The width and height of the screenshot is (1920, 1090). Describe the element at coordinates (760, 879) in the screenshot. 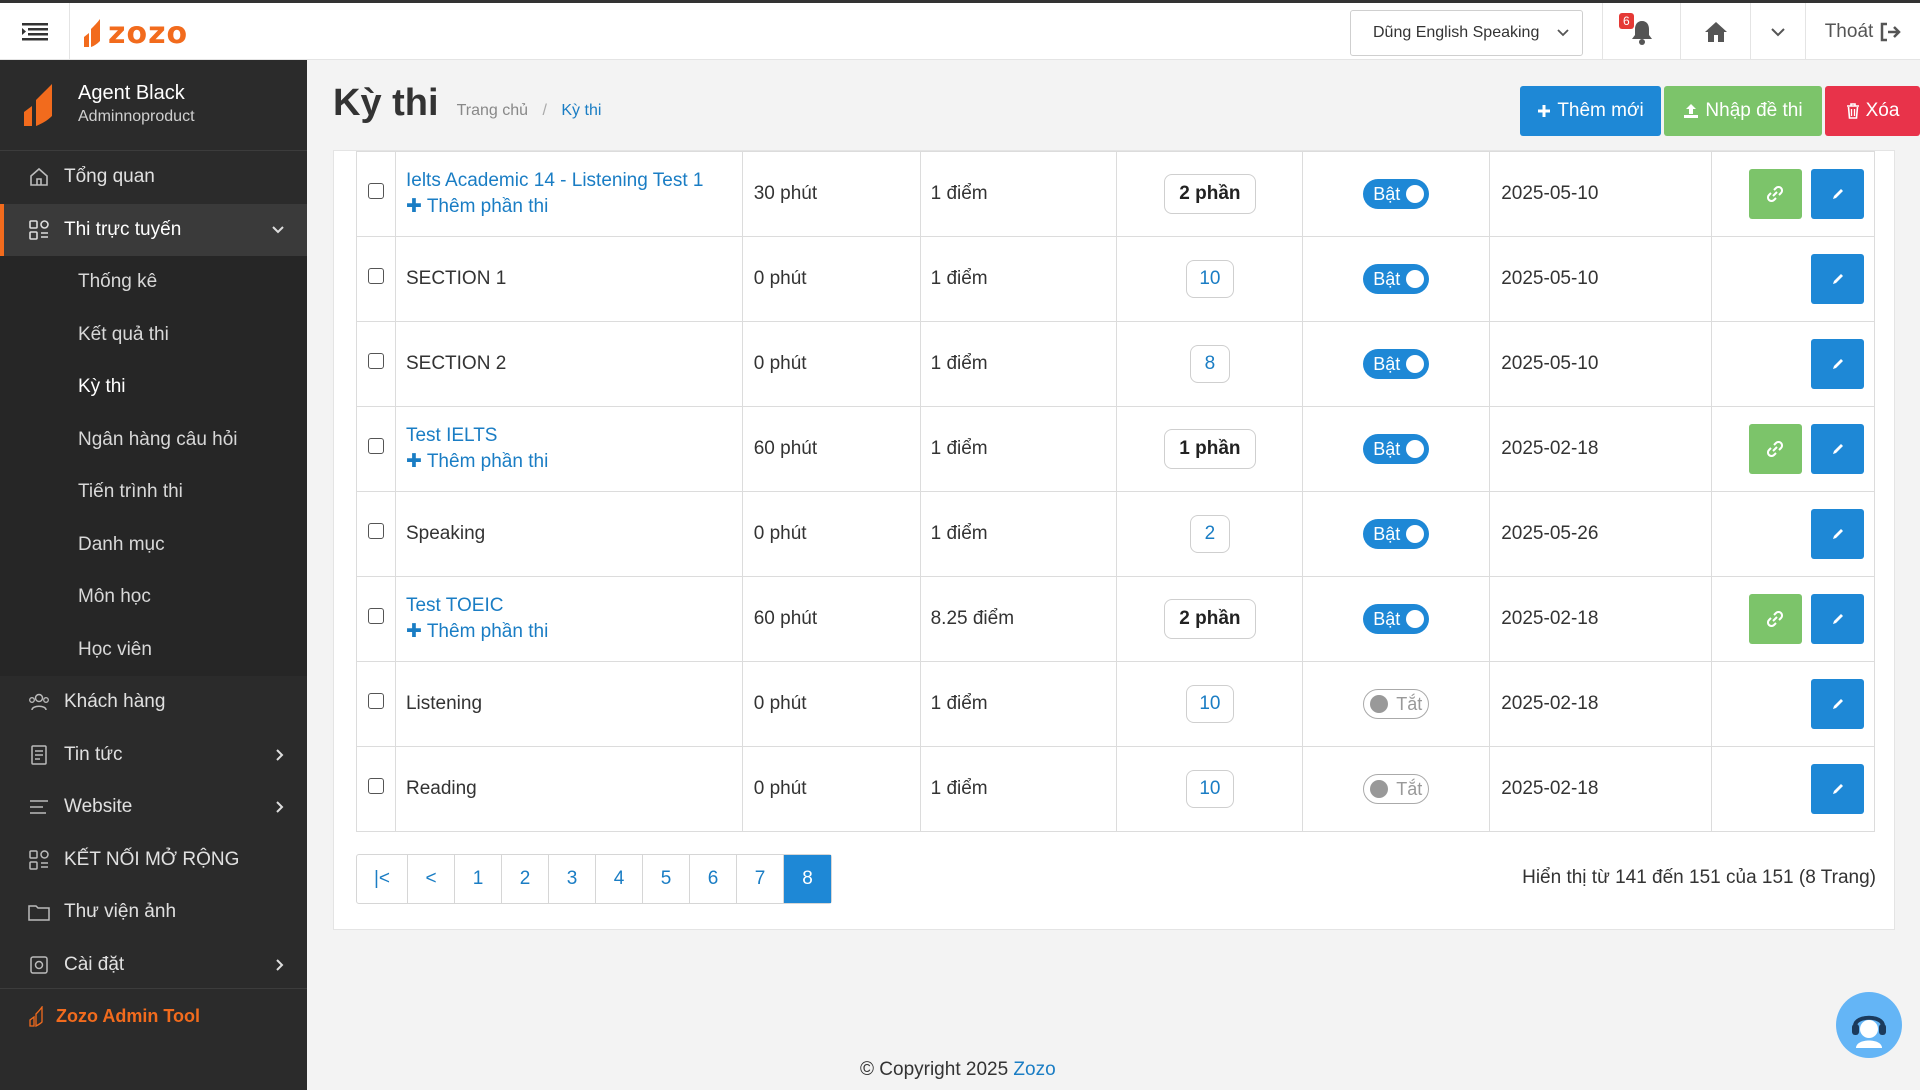

I see `page-link: 7` at that location.